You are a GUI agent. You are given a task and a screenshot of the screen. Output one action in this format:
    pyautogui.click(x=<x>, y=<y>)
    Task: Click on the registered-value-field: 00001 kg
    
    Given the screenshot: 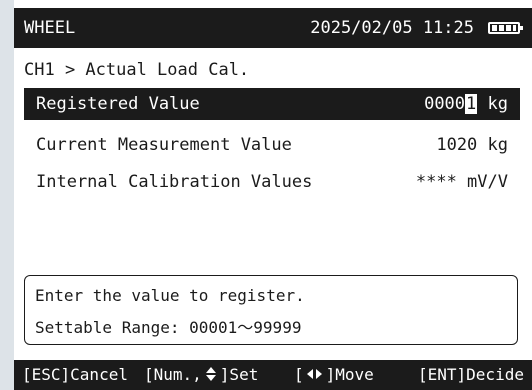 What is the action you would take?
    pyautogui.click(x=466, y=104)
    